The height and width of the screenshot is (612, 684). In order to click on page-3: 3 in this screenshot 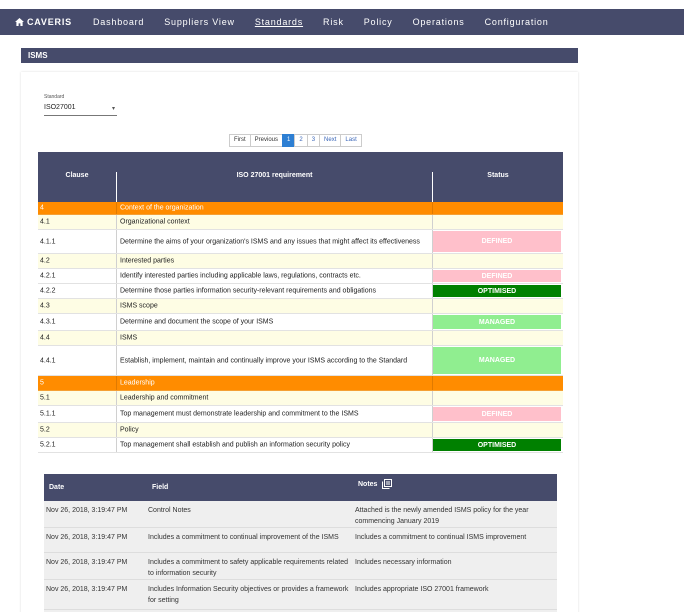, I will do `click(313, 140)`.